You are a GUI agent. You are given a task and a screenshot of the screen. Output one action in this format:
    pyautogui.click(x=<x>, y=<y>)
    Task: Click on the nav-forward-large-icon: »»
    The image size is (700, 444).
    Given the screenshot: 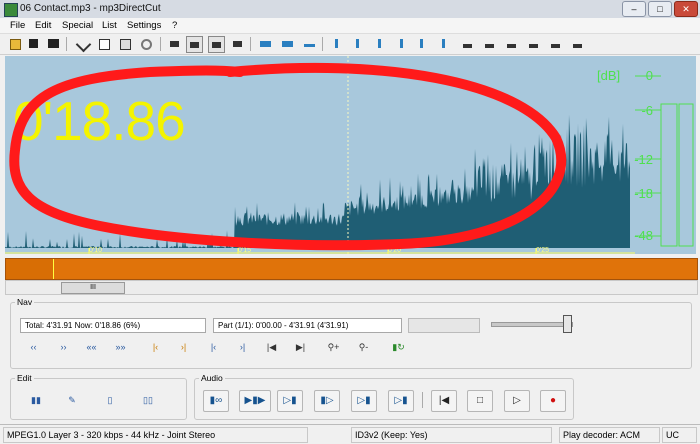 What is the action you would take?
    pyautogui.click(x=120, y=347)
    